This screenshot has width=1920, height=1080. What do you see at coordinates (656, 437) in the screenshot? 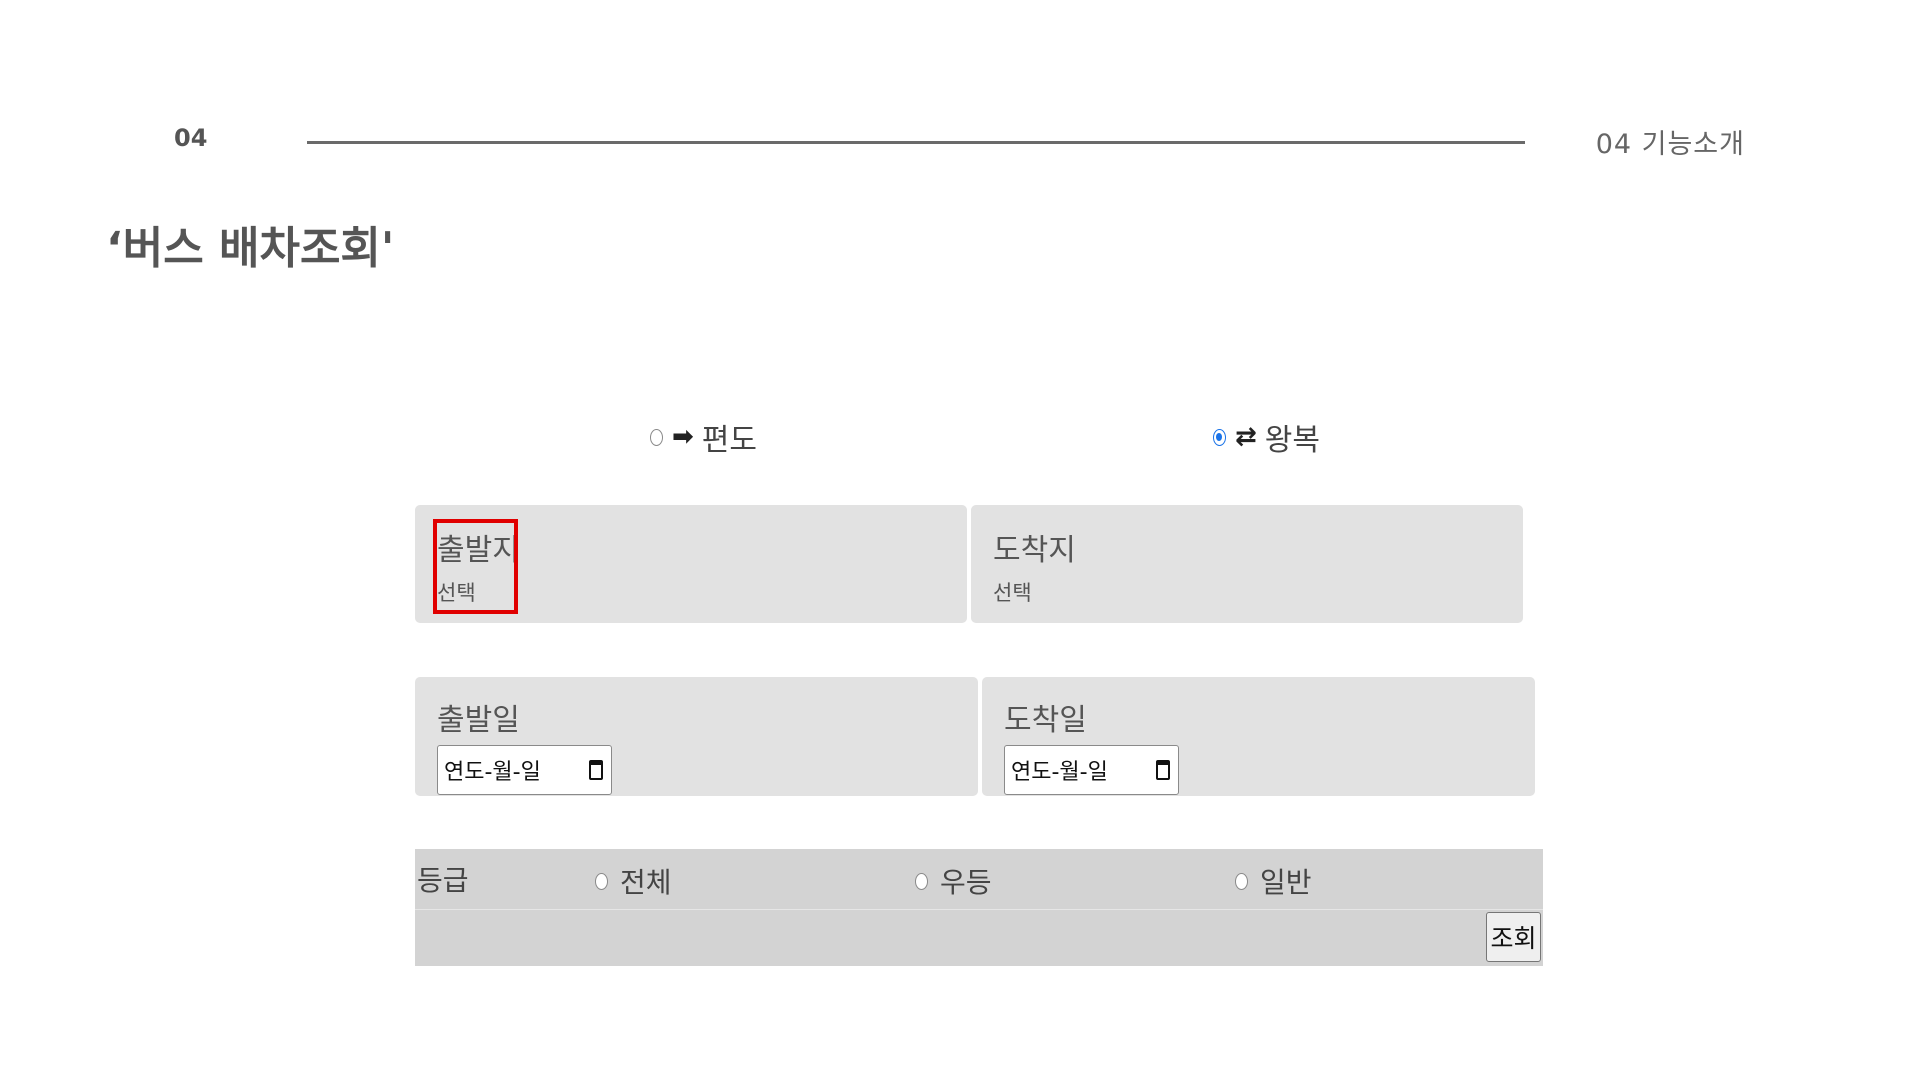
I see `oneway-radio` at bounding box center [656, 437].